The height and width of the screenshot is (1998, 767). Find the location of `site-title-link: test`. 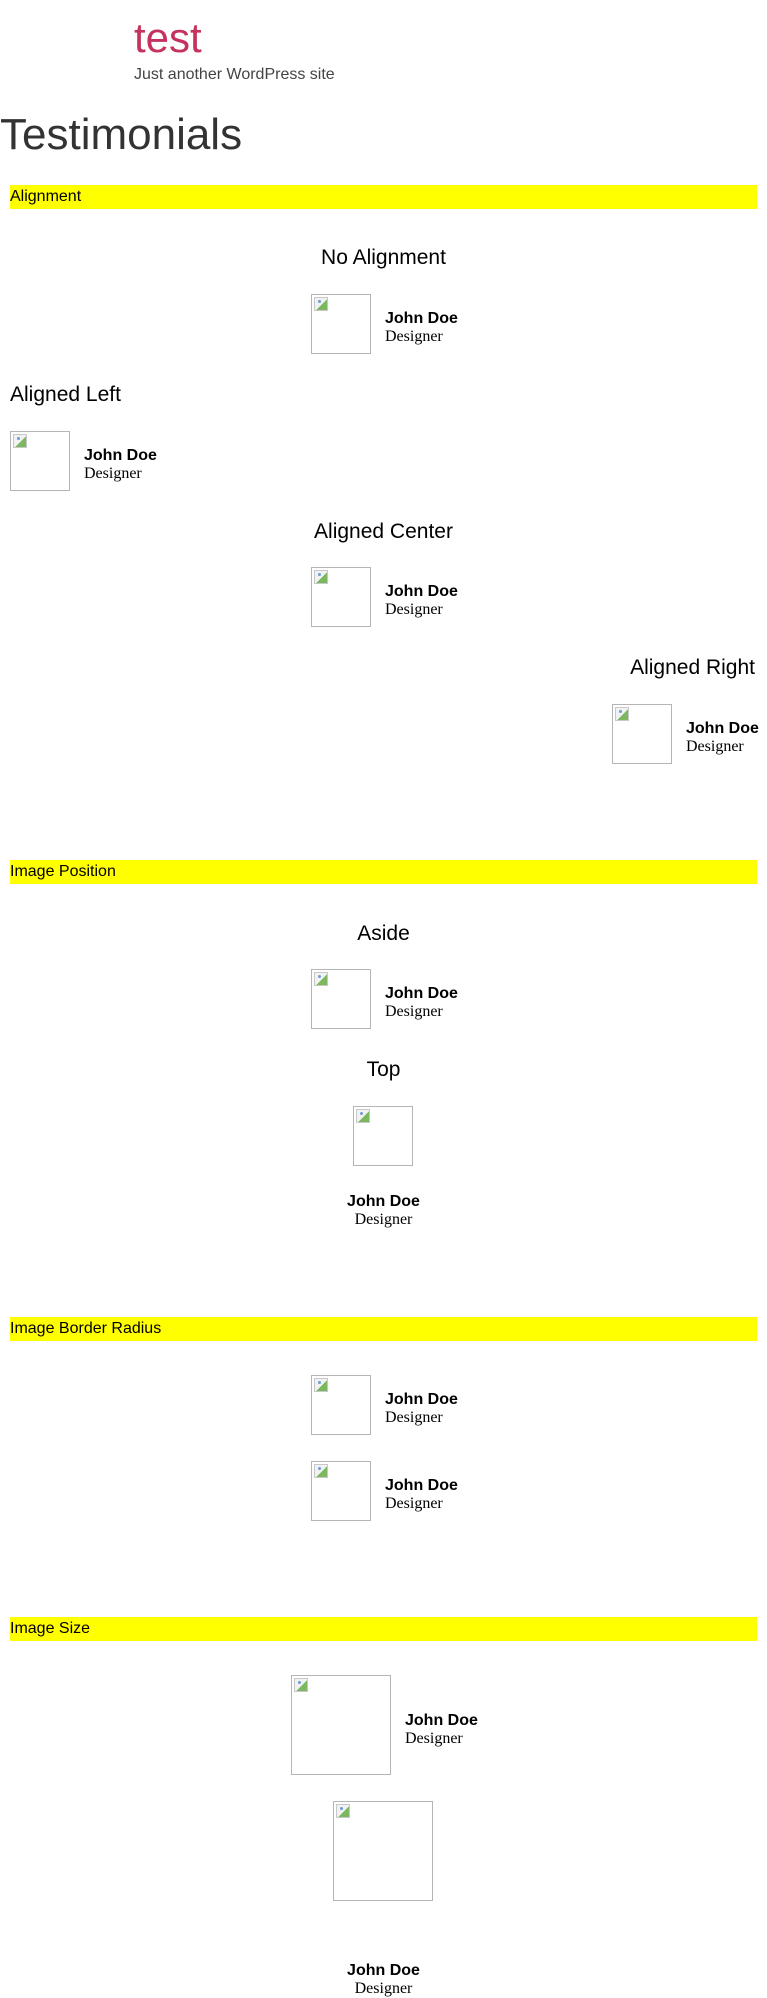

site-title-link: test is located at coordinates (168, 38).